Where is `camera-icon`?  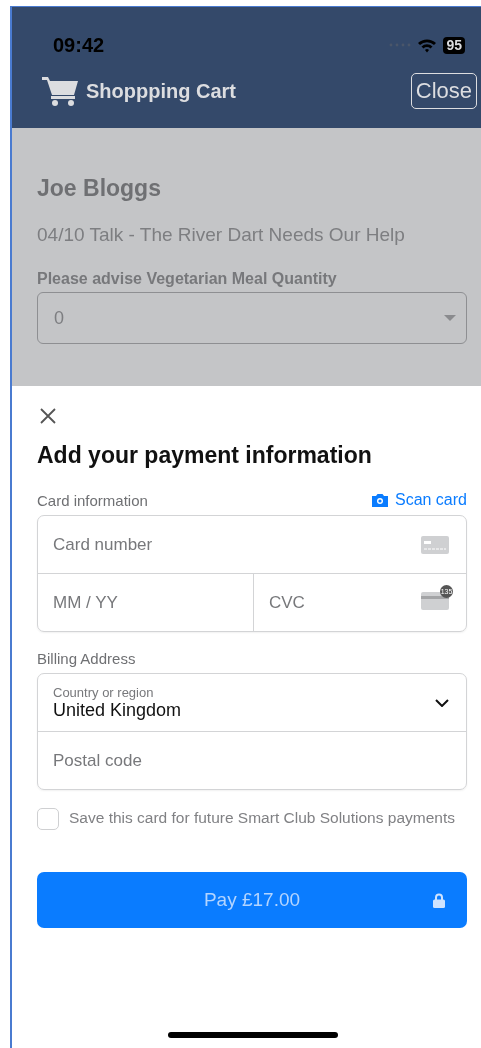 camera-icon is located at coordinates (379, 500).